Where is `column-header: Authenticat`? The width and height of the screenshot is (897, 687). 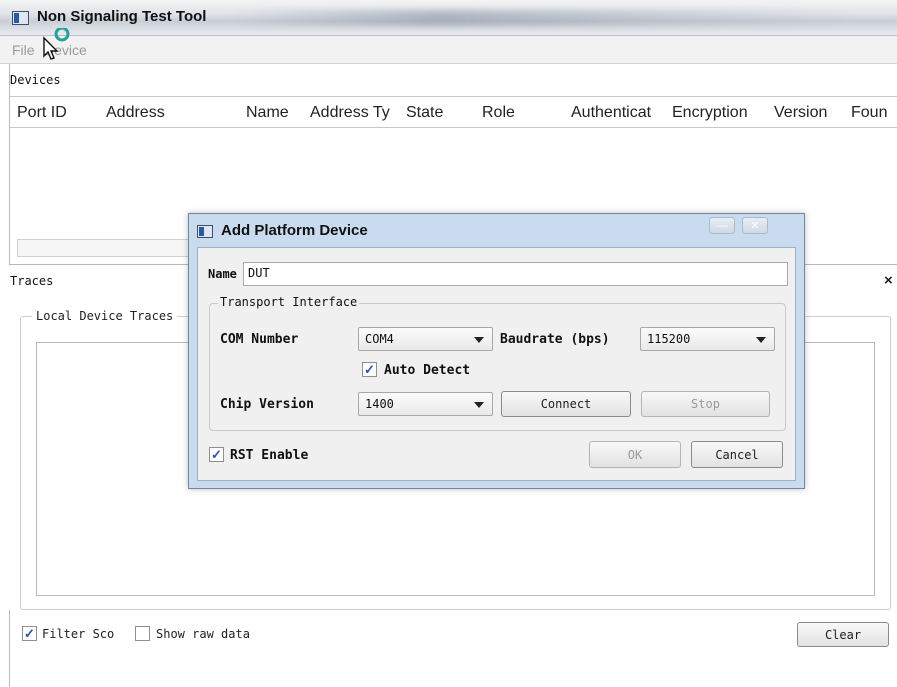 column-header: Authenticat is located at coordinates (619, 113).